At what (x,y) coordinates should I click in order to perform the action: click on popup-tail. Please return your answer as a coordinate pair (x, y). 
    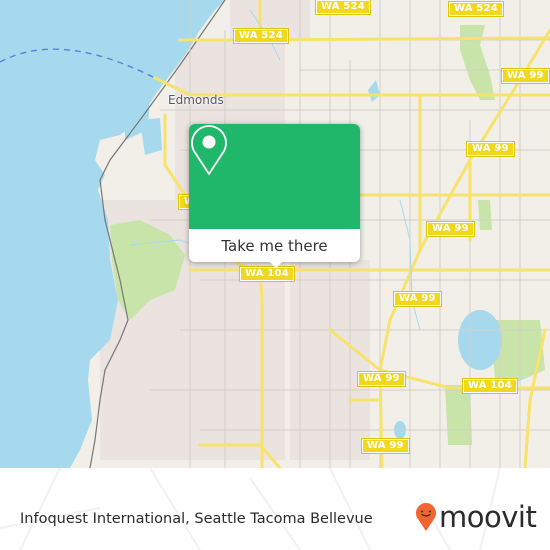
    Looking at the image, I should click on (276, 264).